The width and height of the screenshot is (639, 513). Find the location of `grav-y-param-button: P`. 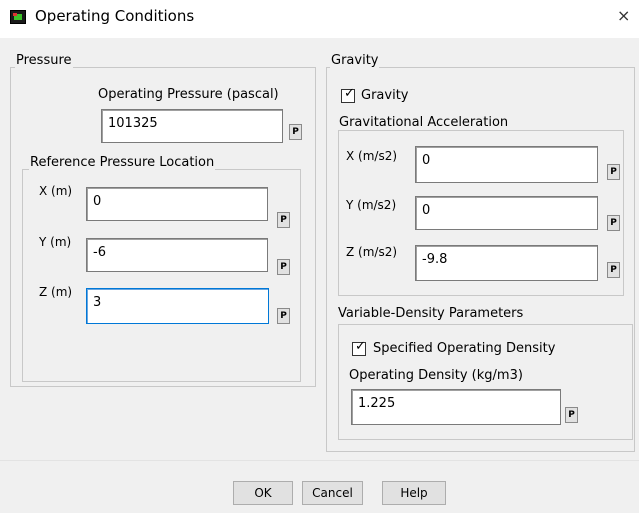

grav-y-param-button: P is located at coordinates (613, 223).